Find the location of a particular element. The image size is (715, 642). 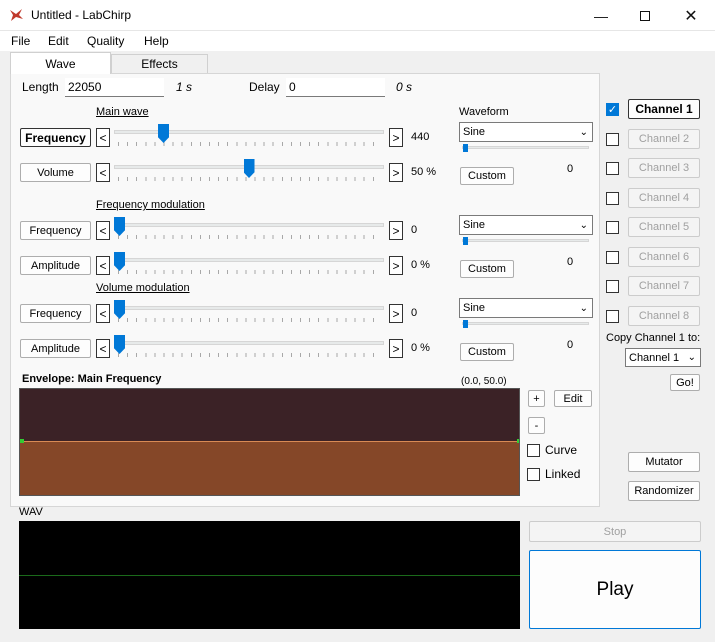

tab-effects: Effects is located at coordinates (159, 63).